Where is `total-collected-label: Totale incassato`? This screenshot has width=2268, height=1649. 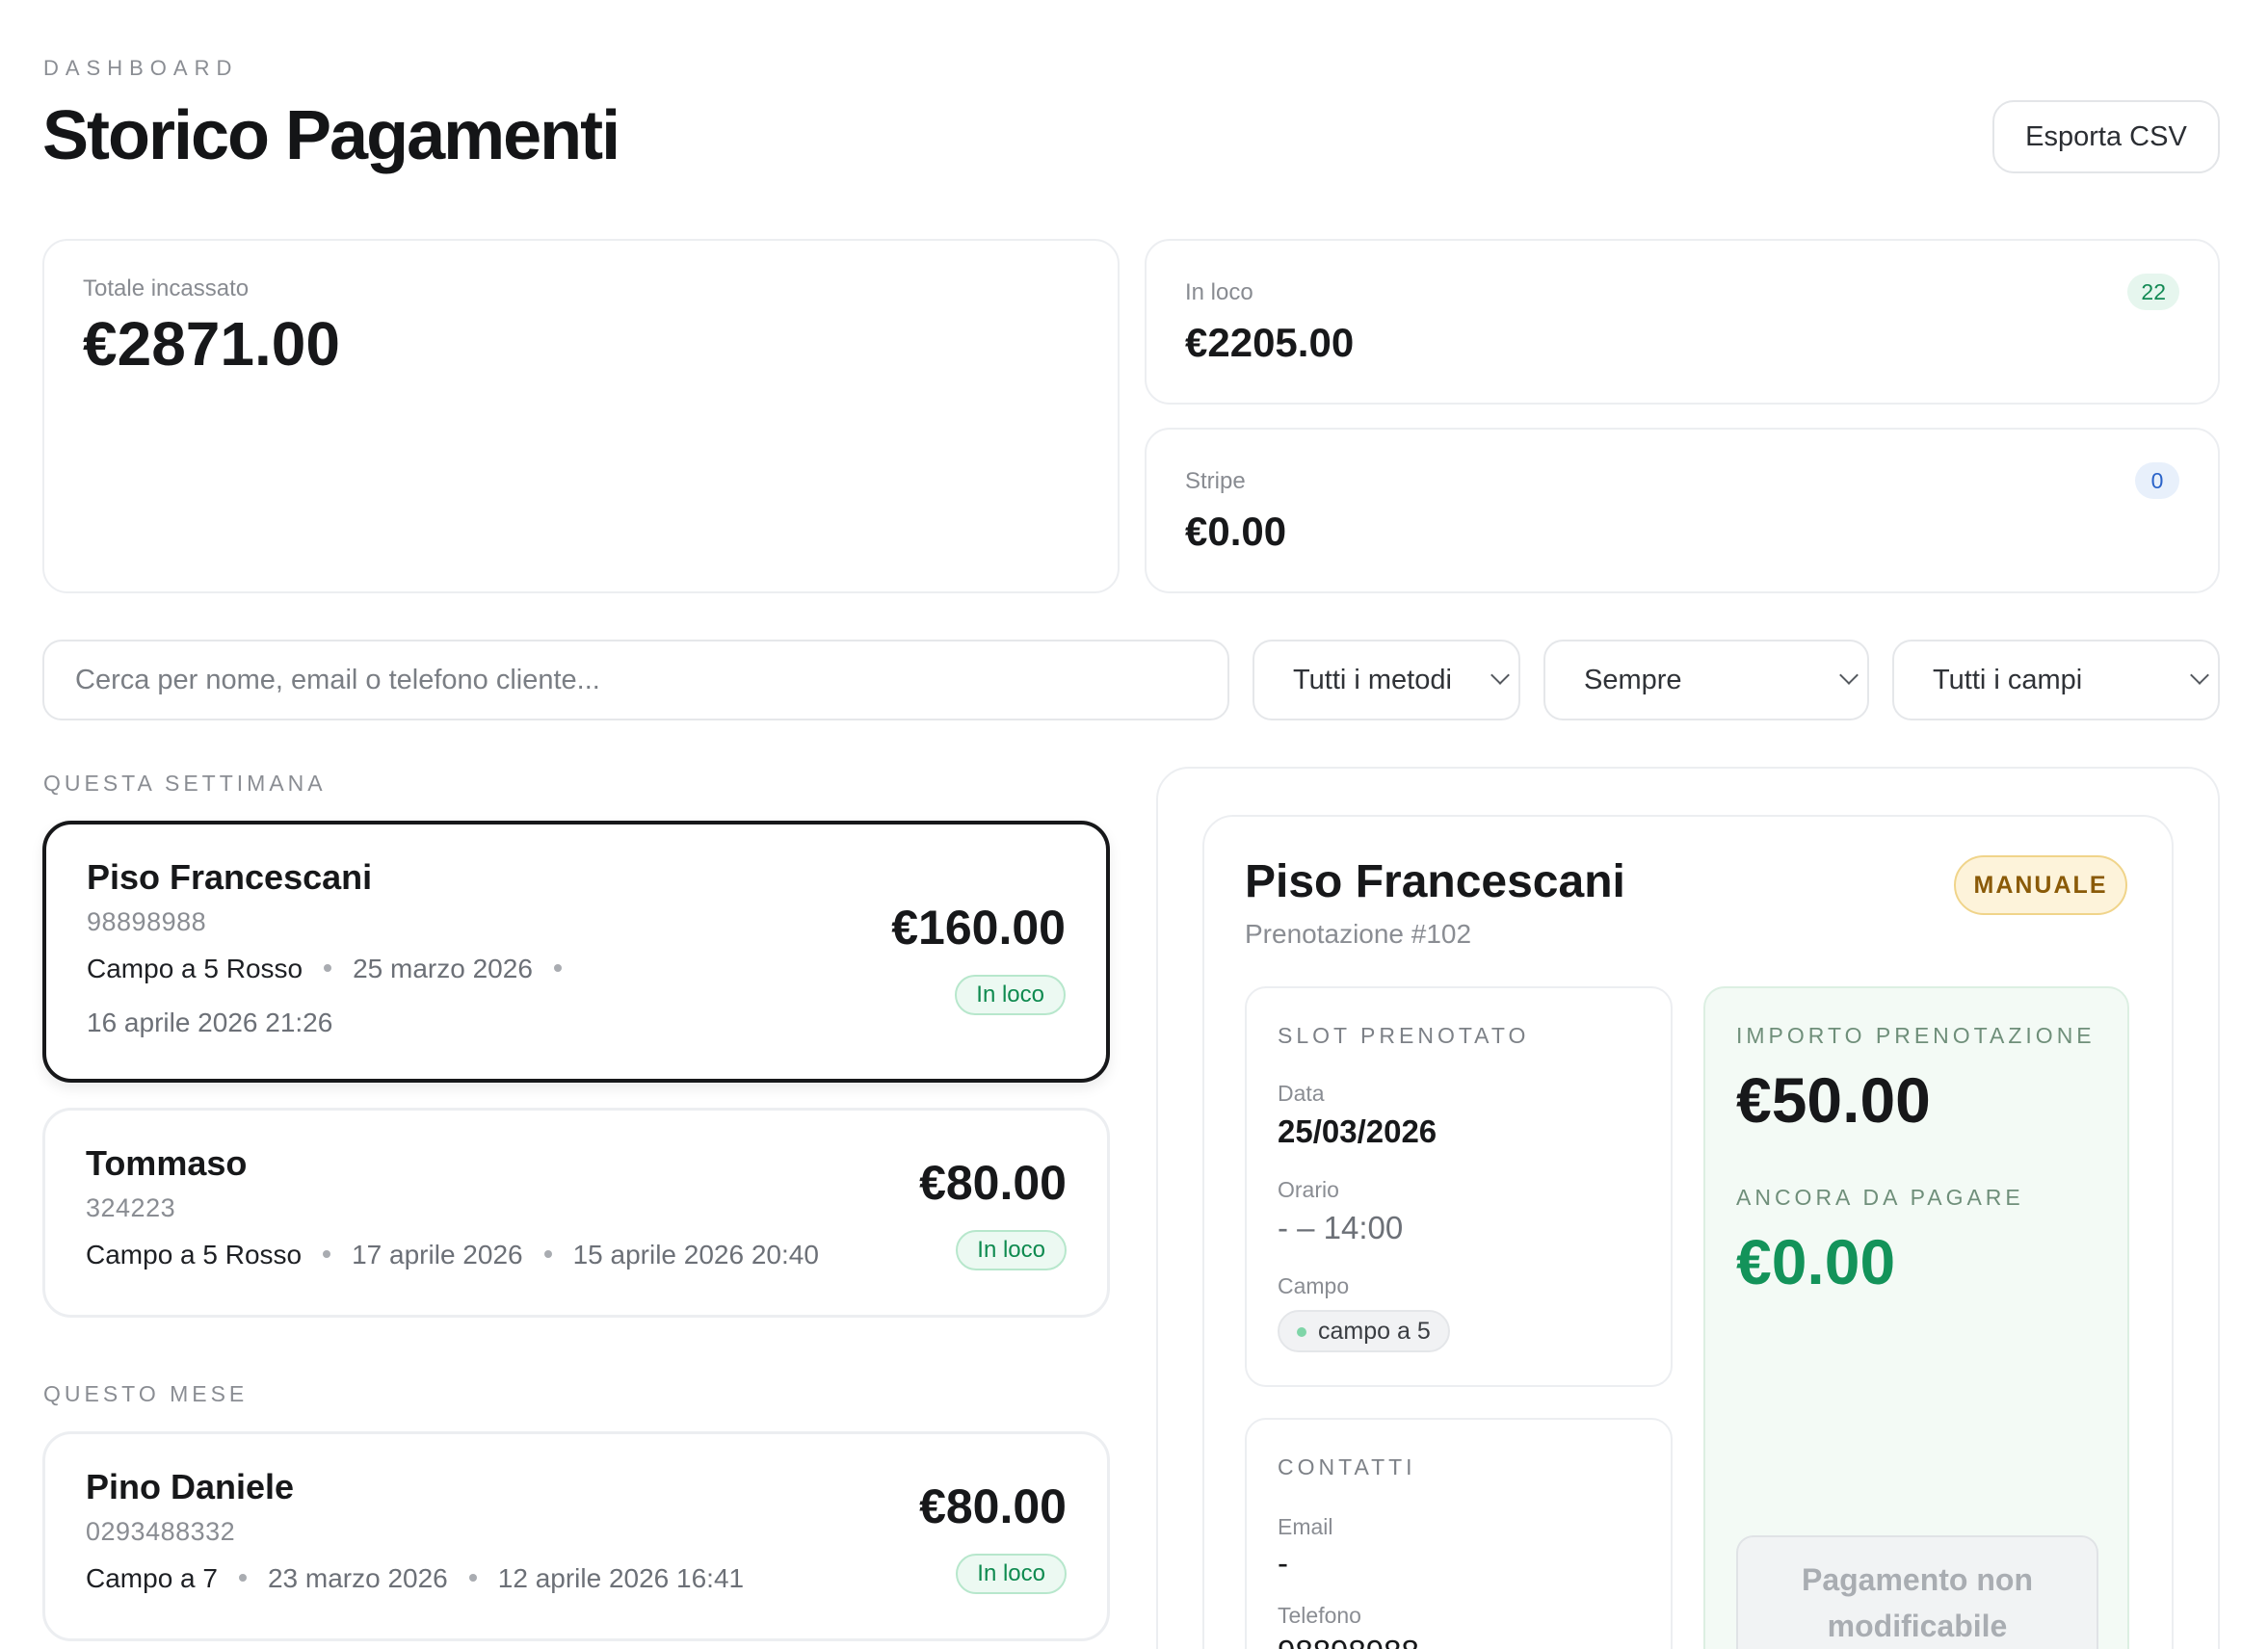
total-collected-label: Totale incassato is located at coordinates (166, 288).